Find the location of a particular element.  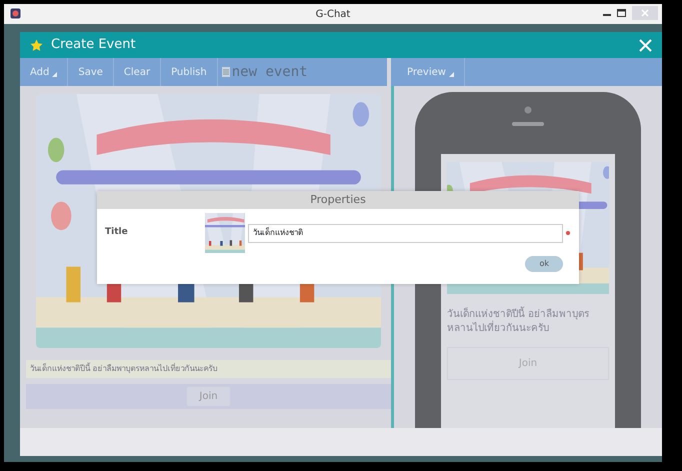

app-icon is located at coordinates (15, 13).